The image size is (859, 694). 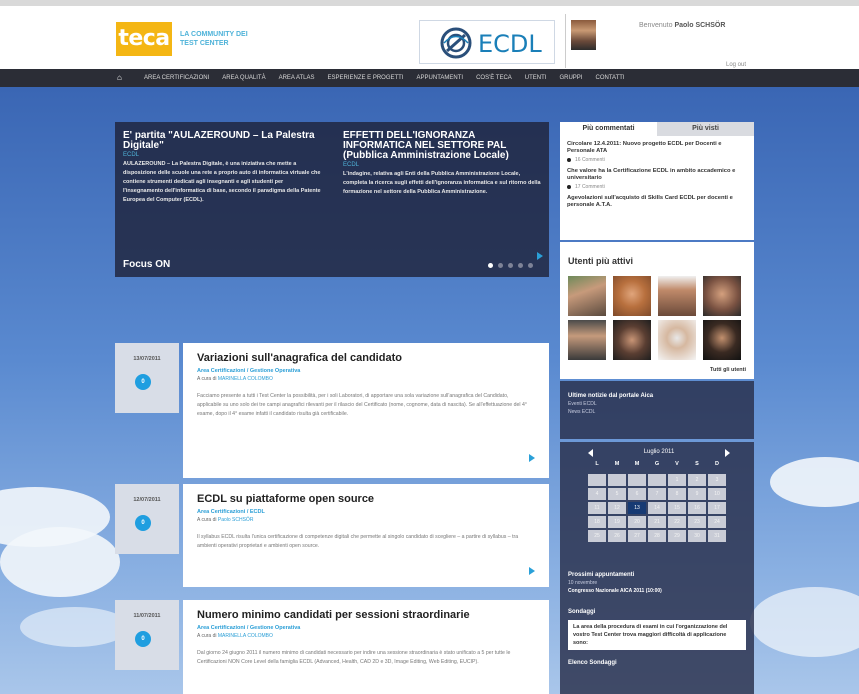 What do you see at coordinates (611, 396) in the screenshot?
I see `aica-news-title: Ultime notizie dal portale Aica` at bounding box center [611, 396].